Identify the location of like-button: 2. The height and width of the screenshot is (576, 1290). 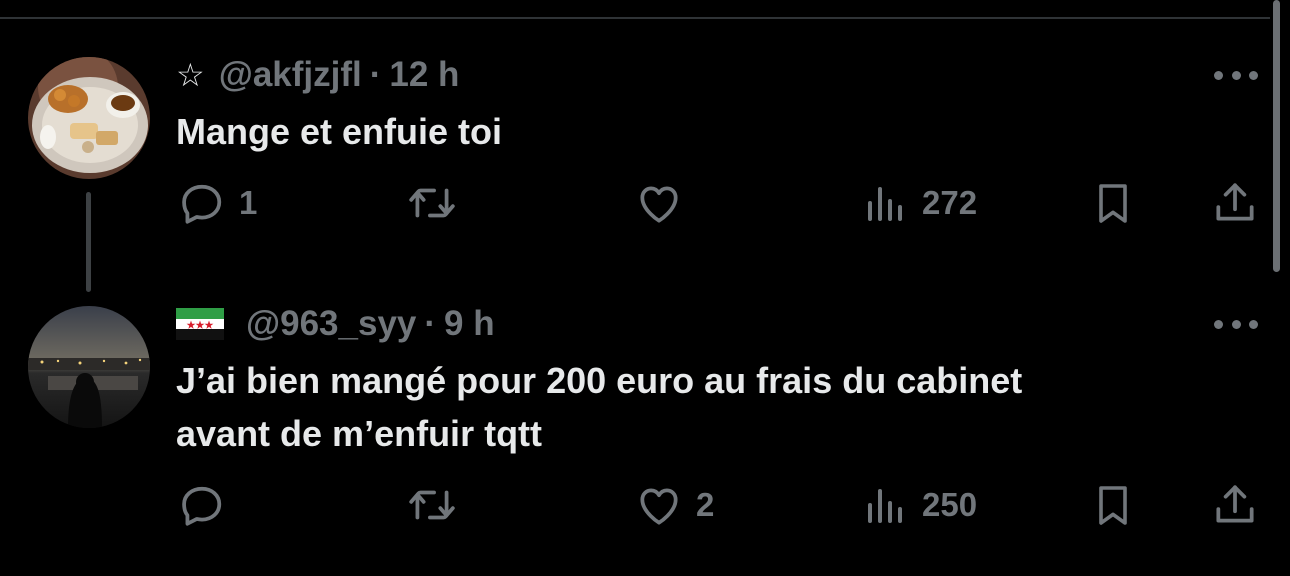
(674, 505).